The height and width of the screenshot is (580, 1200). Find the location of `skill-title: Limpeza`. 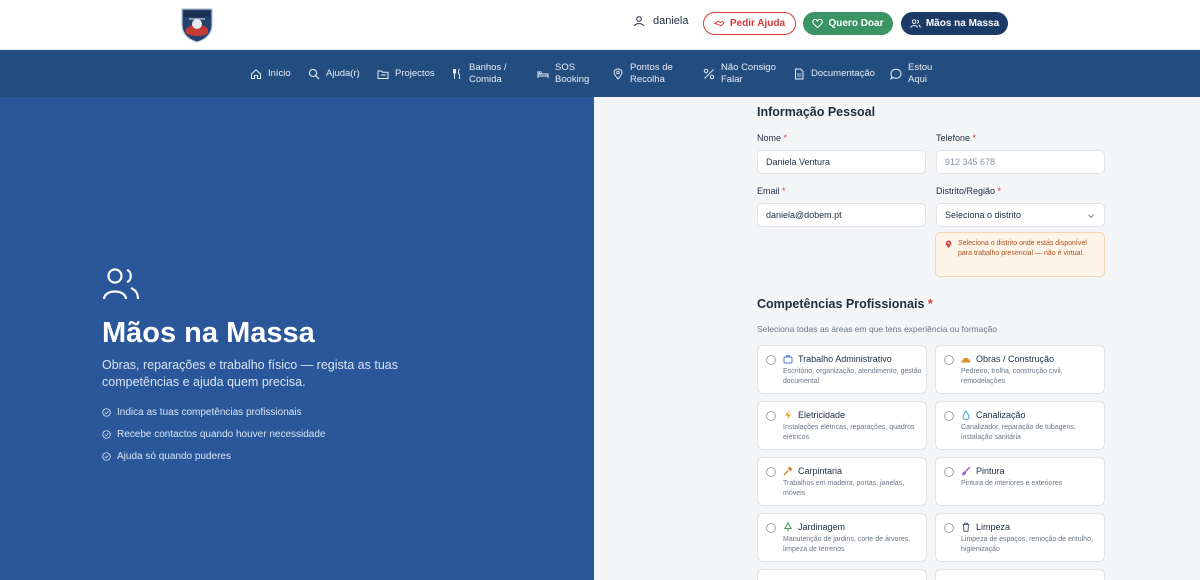

skill-title: Limpeza is located at coordinates (993, 527).